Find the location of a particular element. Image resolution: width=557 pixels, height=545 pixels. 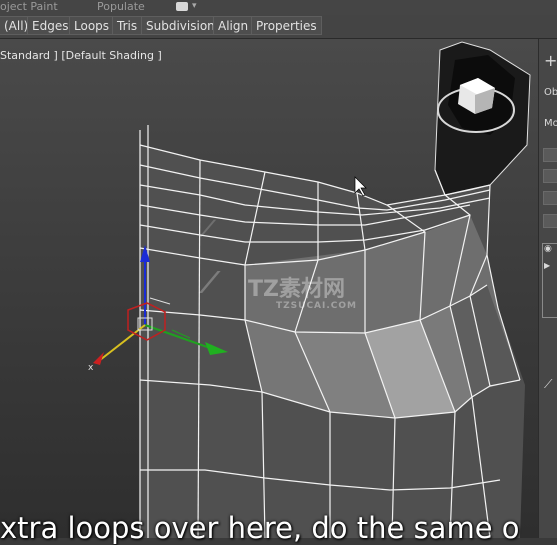

ribbon-edges-button: Edges is located at coordinates (50, 25).